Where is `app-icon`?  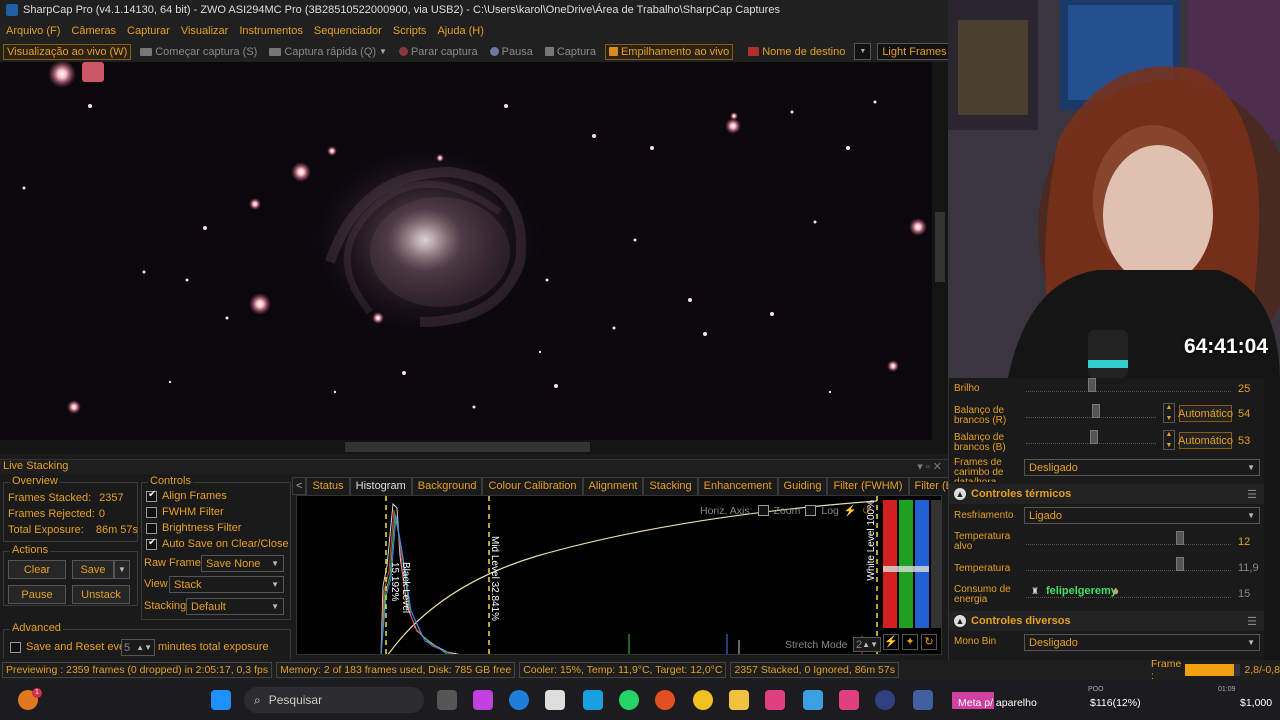 app-icon is located at coordinates (593, 700).